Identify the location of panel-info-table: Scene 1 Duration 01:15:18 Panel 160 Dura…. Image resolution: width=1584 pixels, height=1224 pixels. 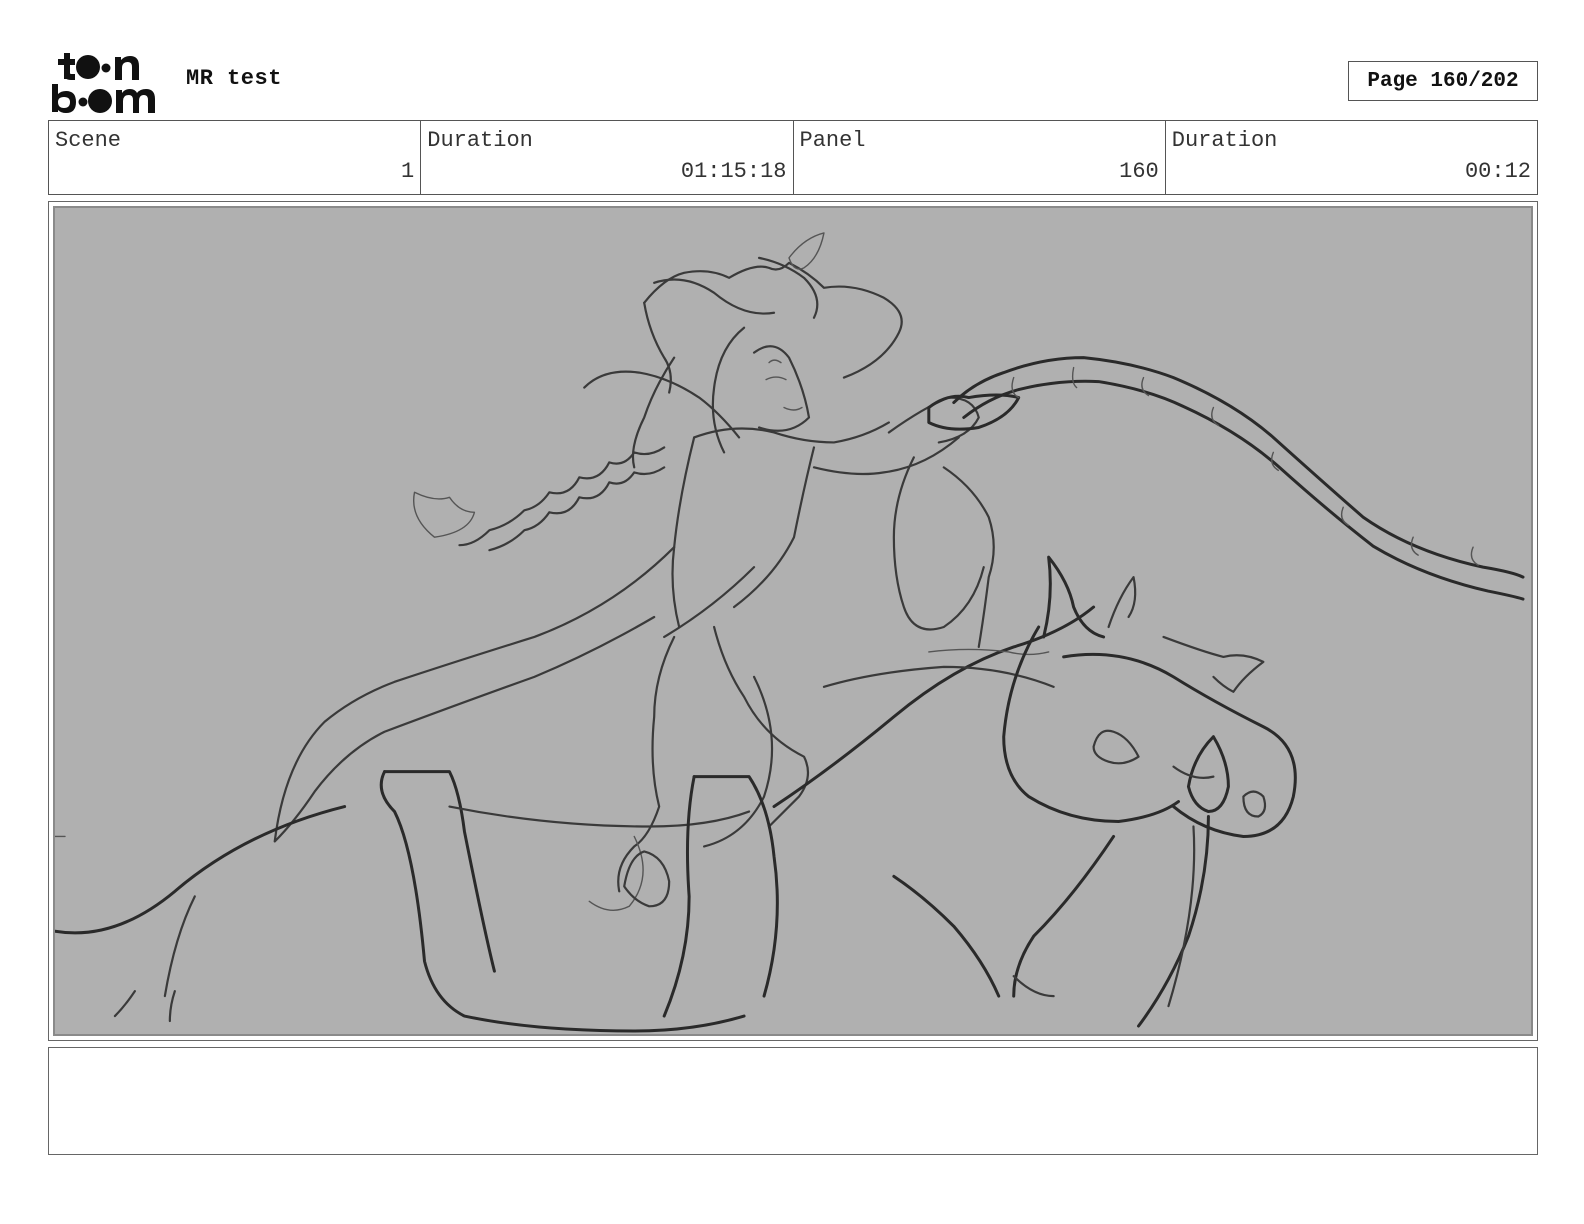
(793, 157).